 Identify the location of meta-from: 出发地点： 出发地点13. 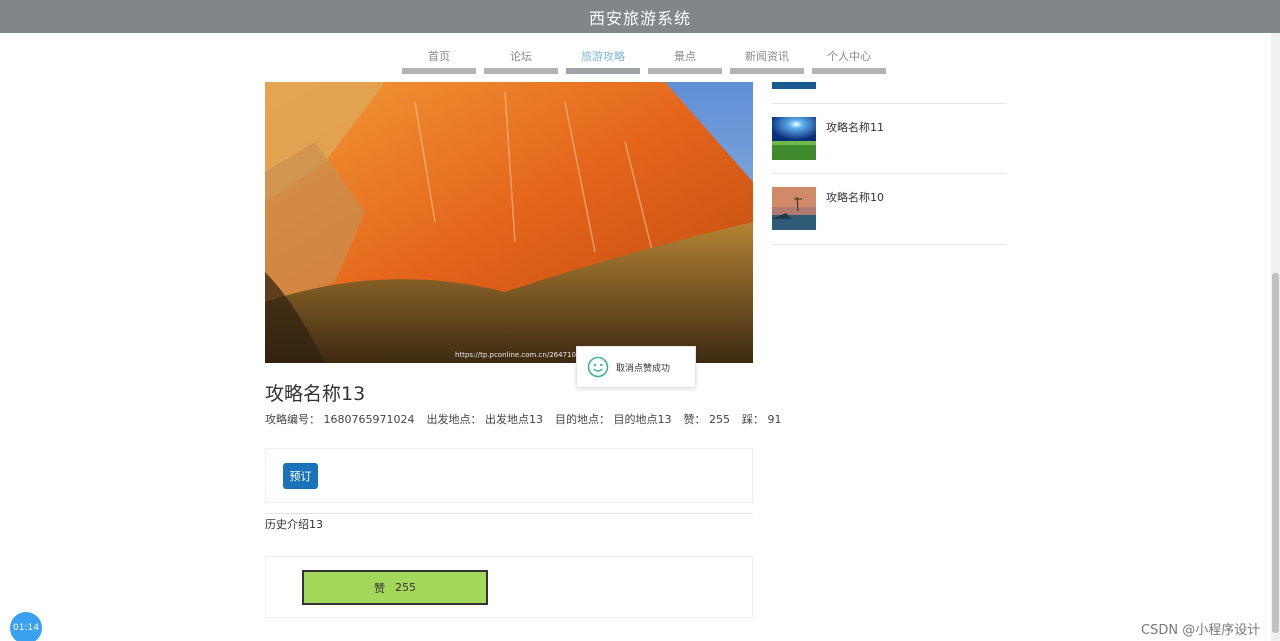
(484, 419).